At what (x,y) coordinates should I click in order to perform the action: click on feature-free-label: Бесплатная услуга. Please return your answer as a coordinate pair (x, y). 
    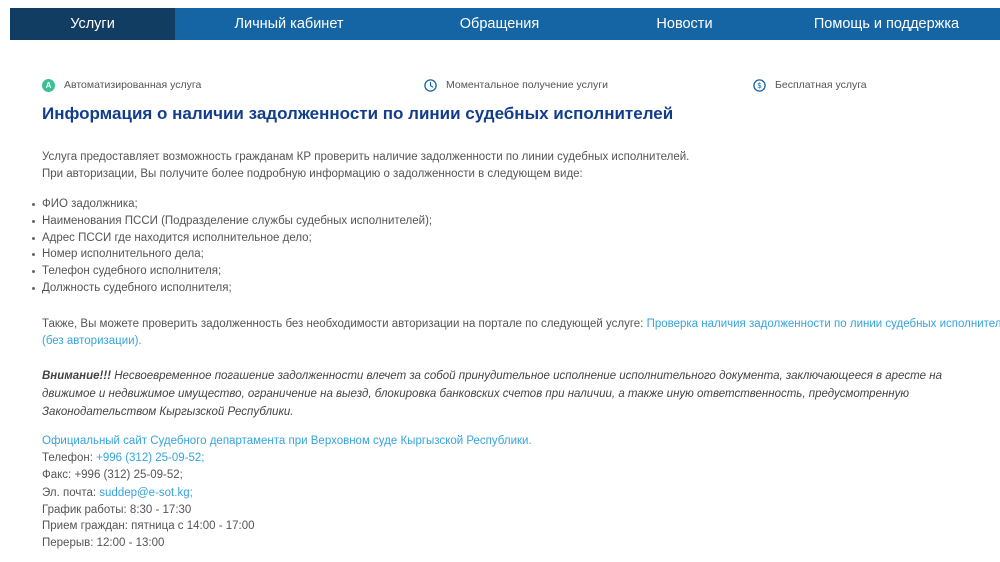
    Looking at the image, I should click on (821, 85).